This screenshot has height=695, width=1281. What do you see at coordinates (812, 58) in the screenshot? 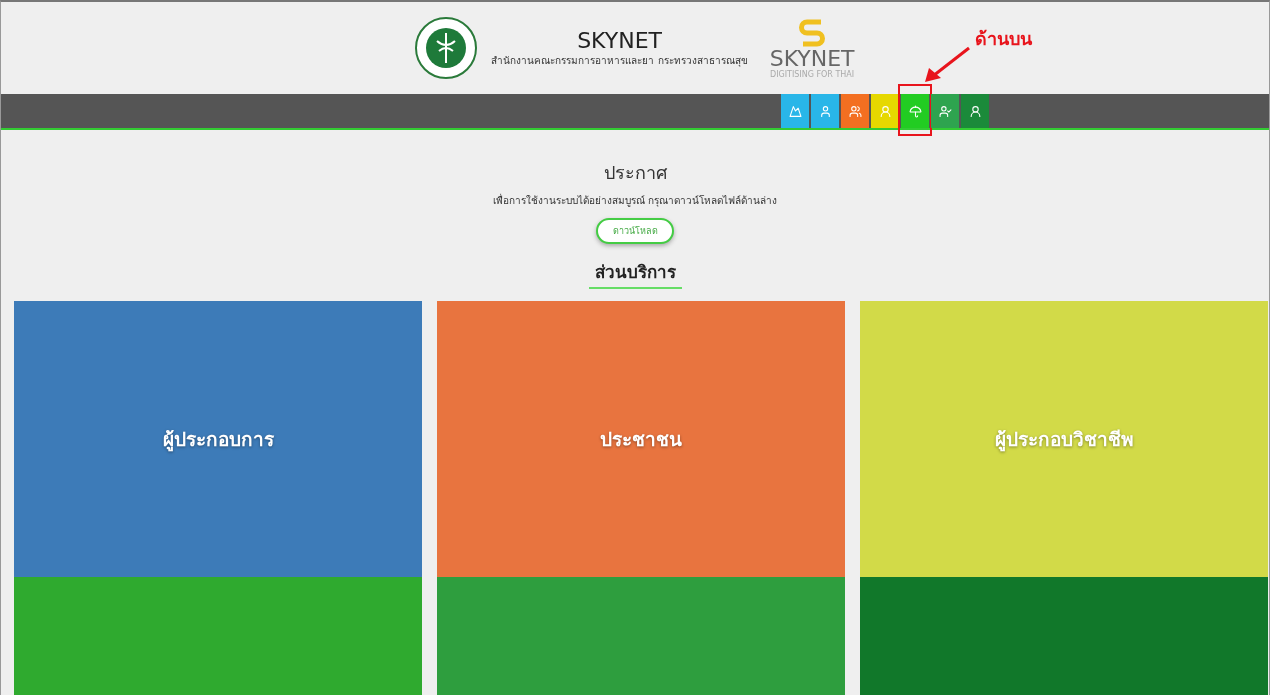
I see `logo-text: SKYNET` at bounding box center [812, 58].